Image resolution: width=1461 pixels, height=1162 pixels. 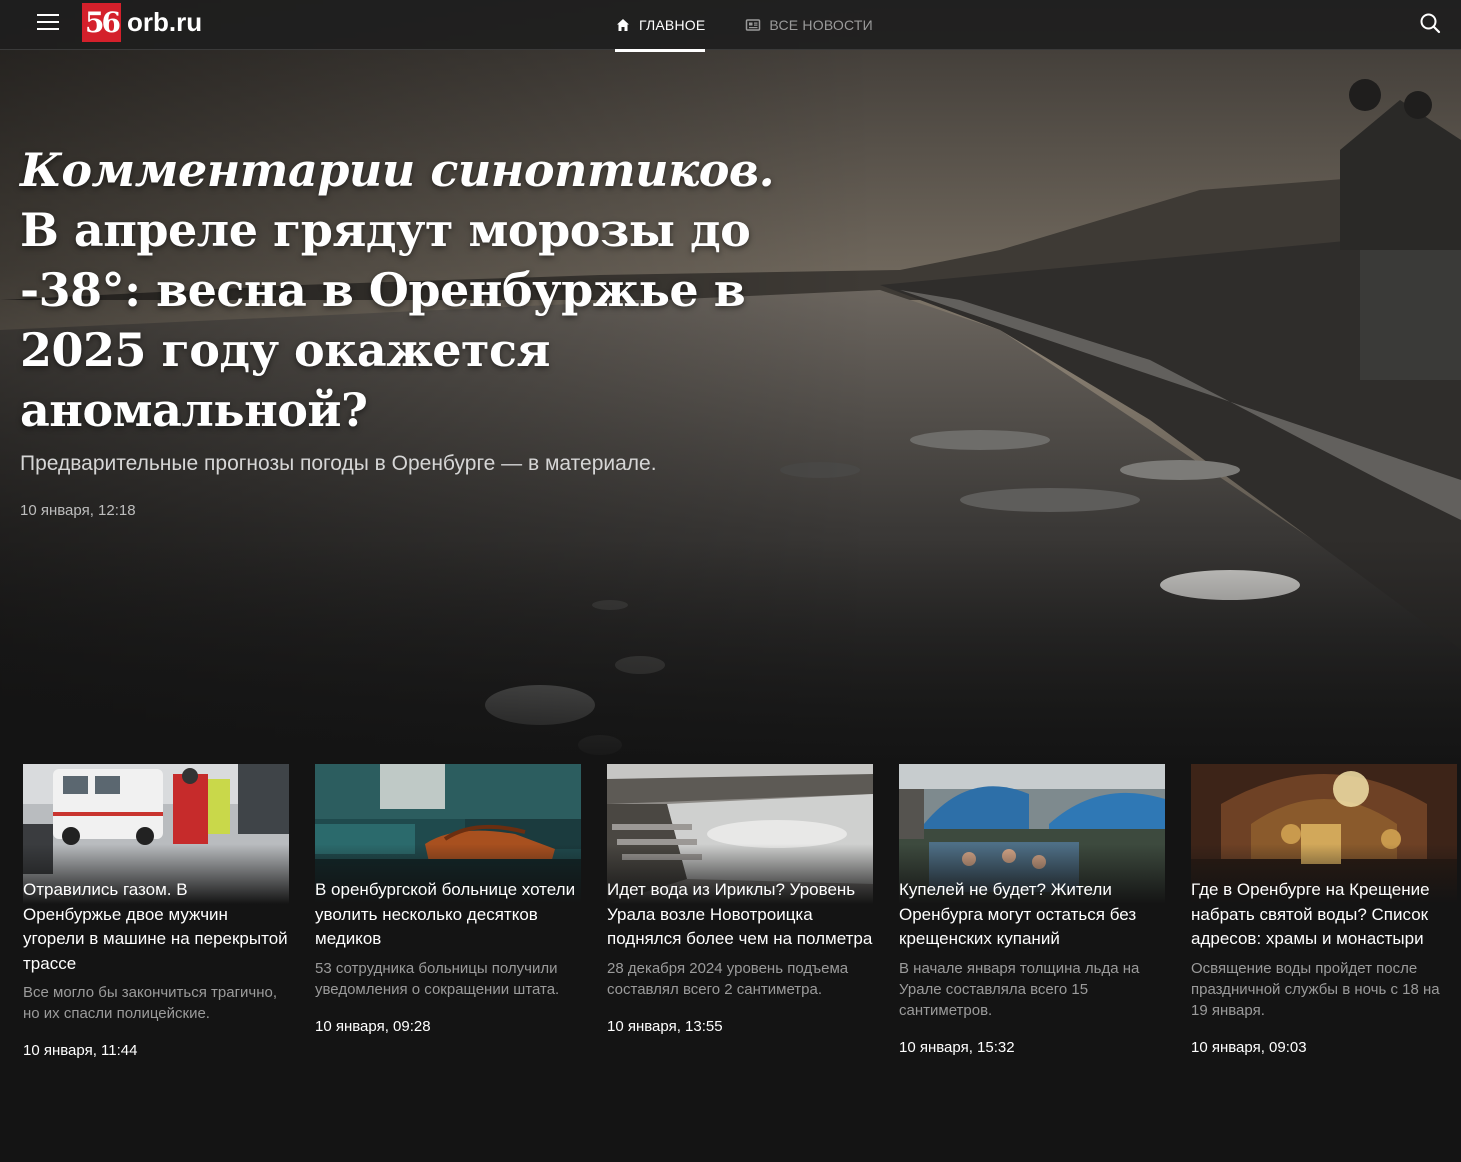 What do you see at coordinates (397, 170) in the screenshot?
I see `hero-title-italic: Комментарии синоптиков.` at bounding box center [397, 170].